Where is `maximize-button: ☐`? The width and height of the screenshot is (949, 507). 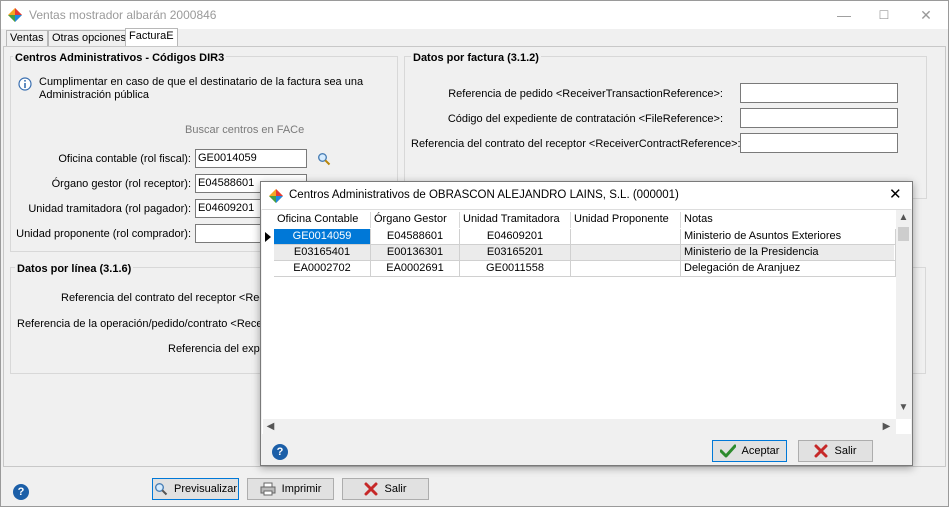 maximize-button: ☐ is located at coordinates (884, 15).